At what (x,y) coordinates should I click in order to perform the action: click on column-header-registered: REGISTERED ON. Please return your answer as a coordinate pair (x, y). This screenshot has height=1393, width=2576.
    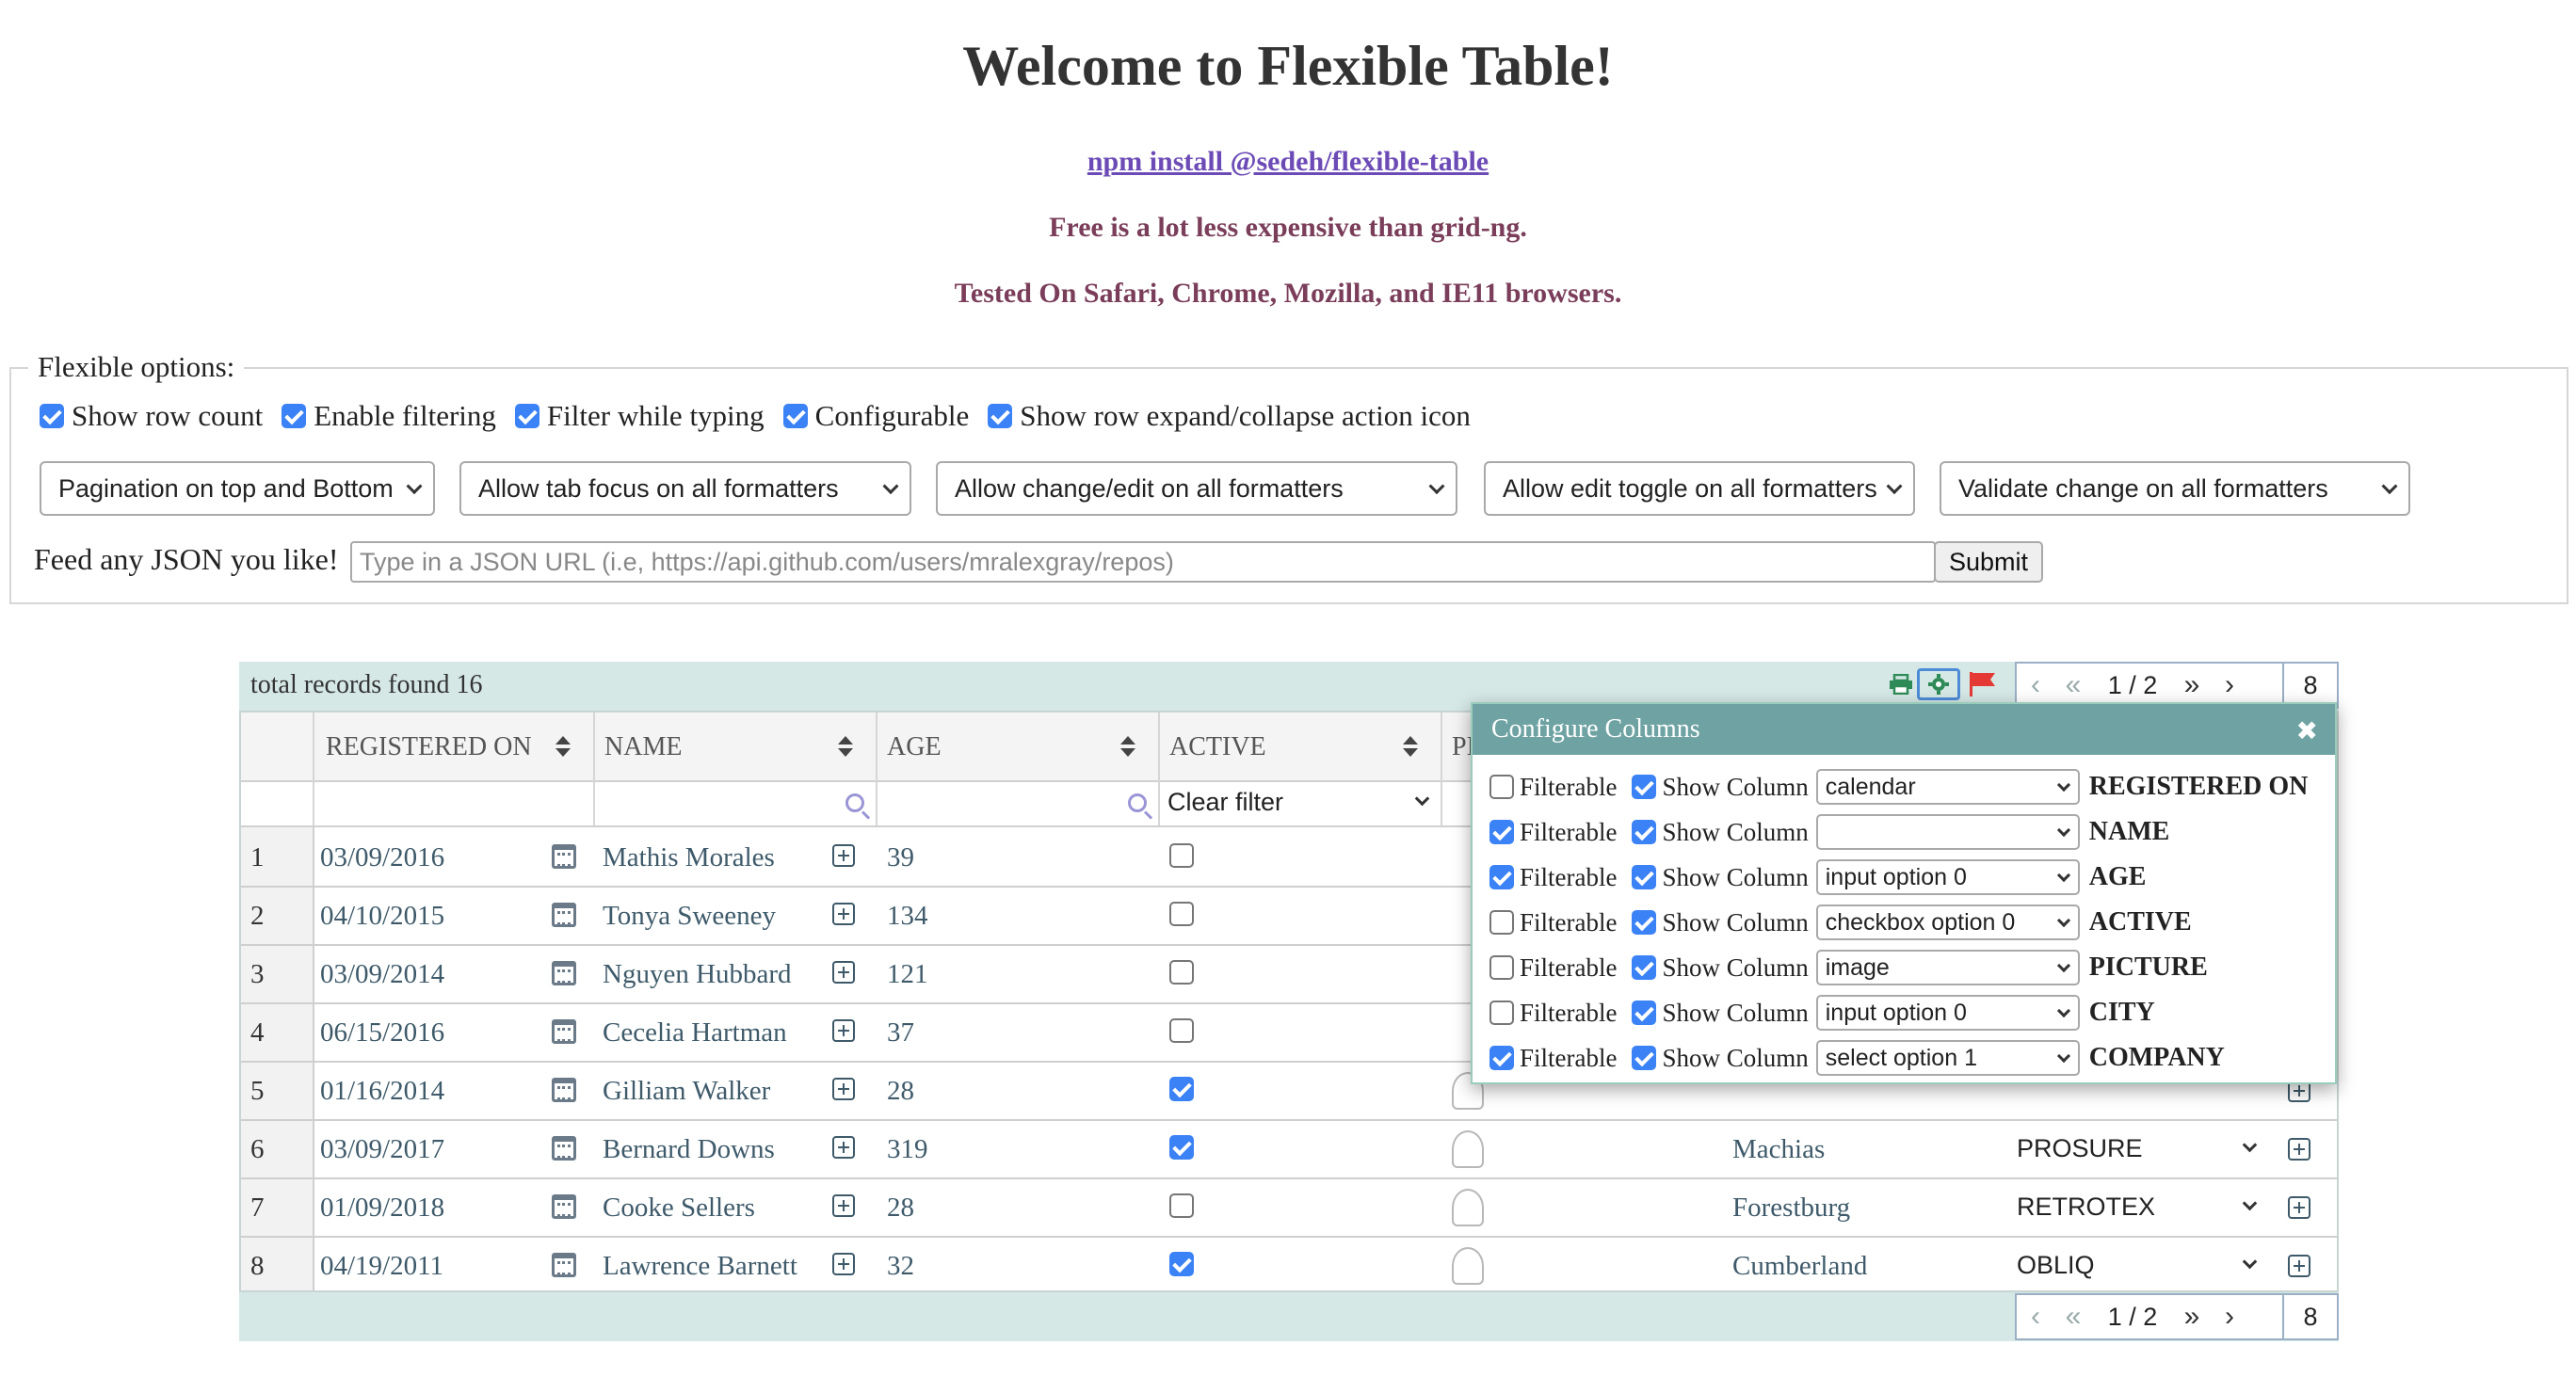
    Looking at the image, I should click on (454, 747).